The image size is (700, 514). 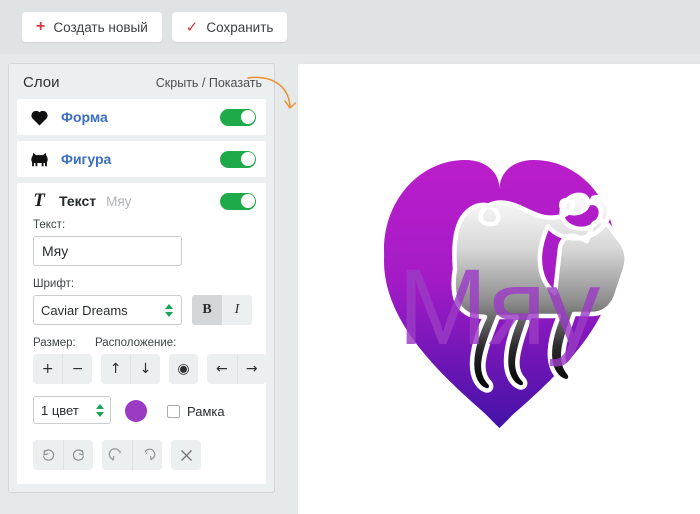 What do you see at coordinates (192, 27) in the screenshot?
I see `check-icon: ✓` at bounding box center [192, 27].